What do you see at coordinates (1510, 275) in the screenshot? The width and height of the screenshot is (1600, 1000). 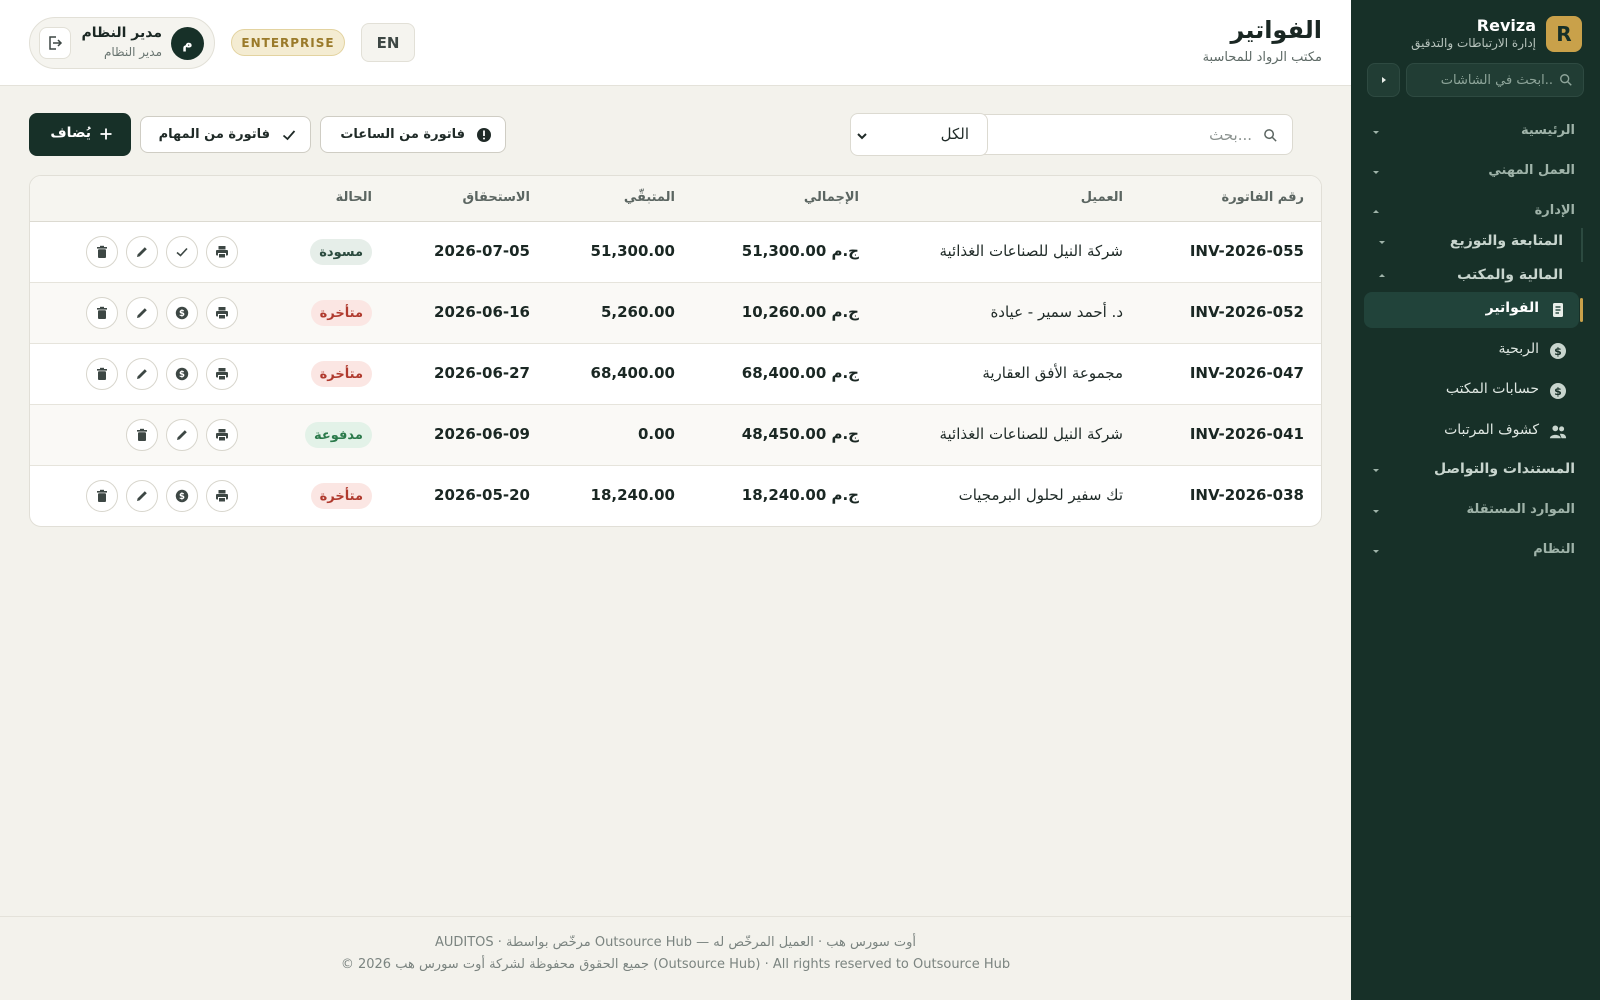 I see `nav-group-finance: المالية والمكتب` at bounding box center [1510, 275].